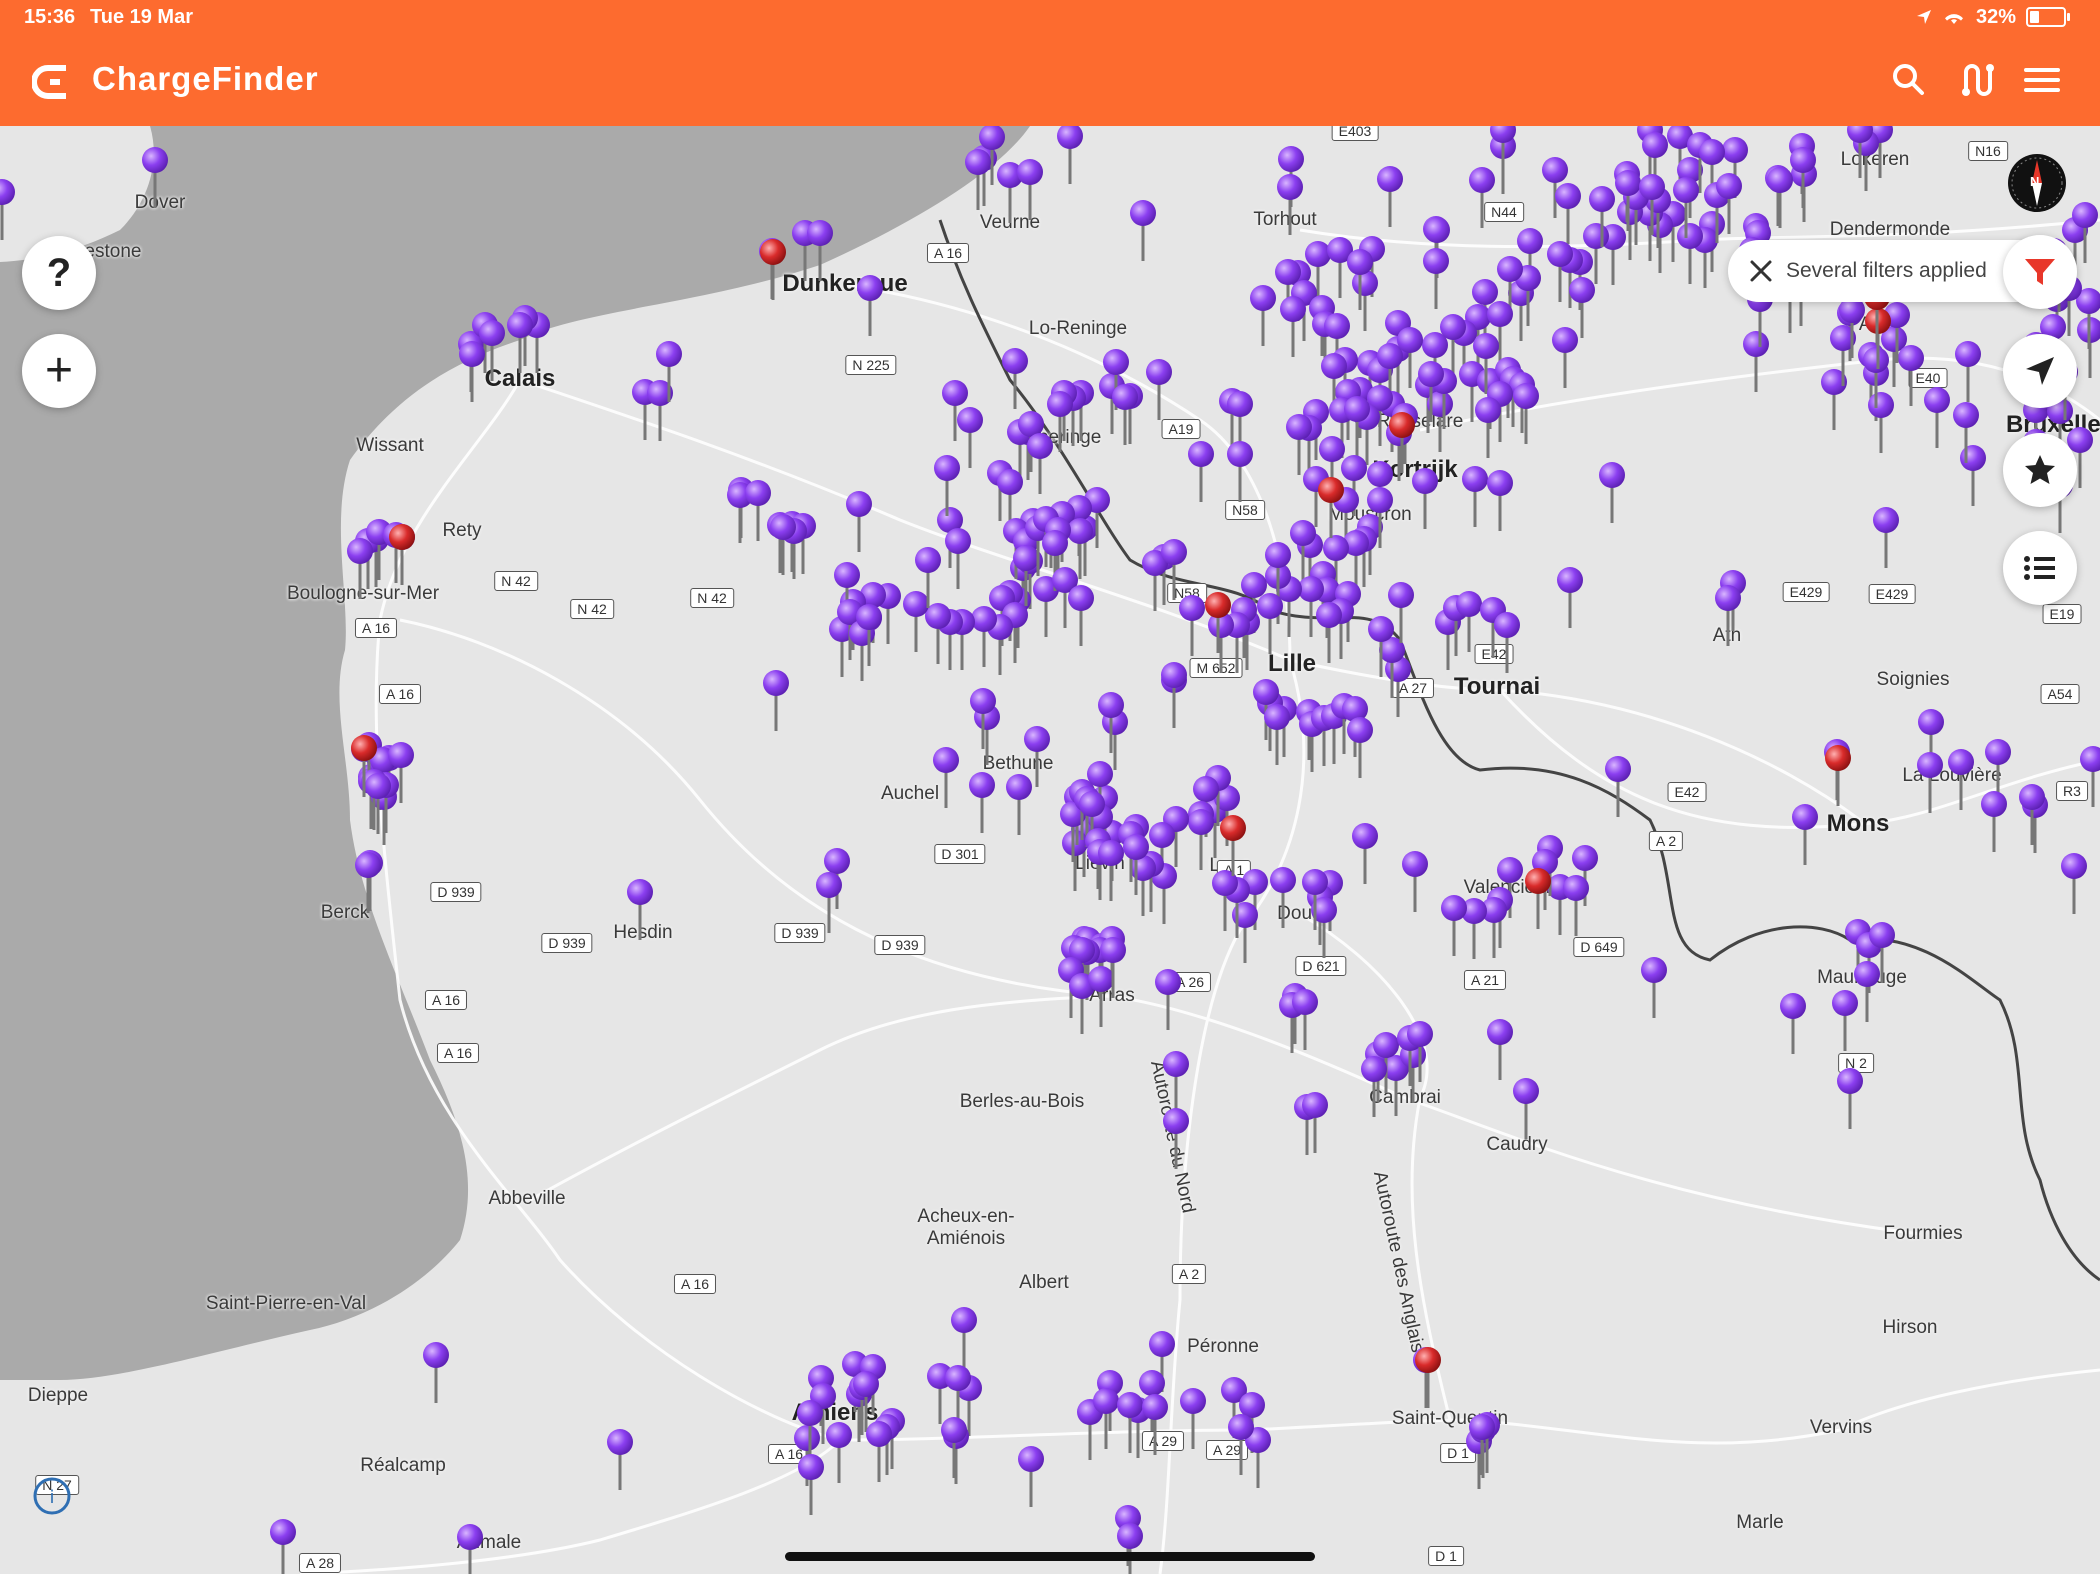  What do you see at coordinates (2040, 470) in the screenshot?
I see `favorites-button` at bounding box center [2040, 470].